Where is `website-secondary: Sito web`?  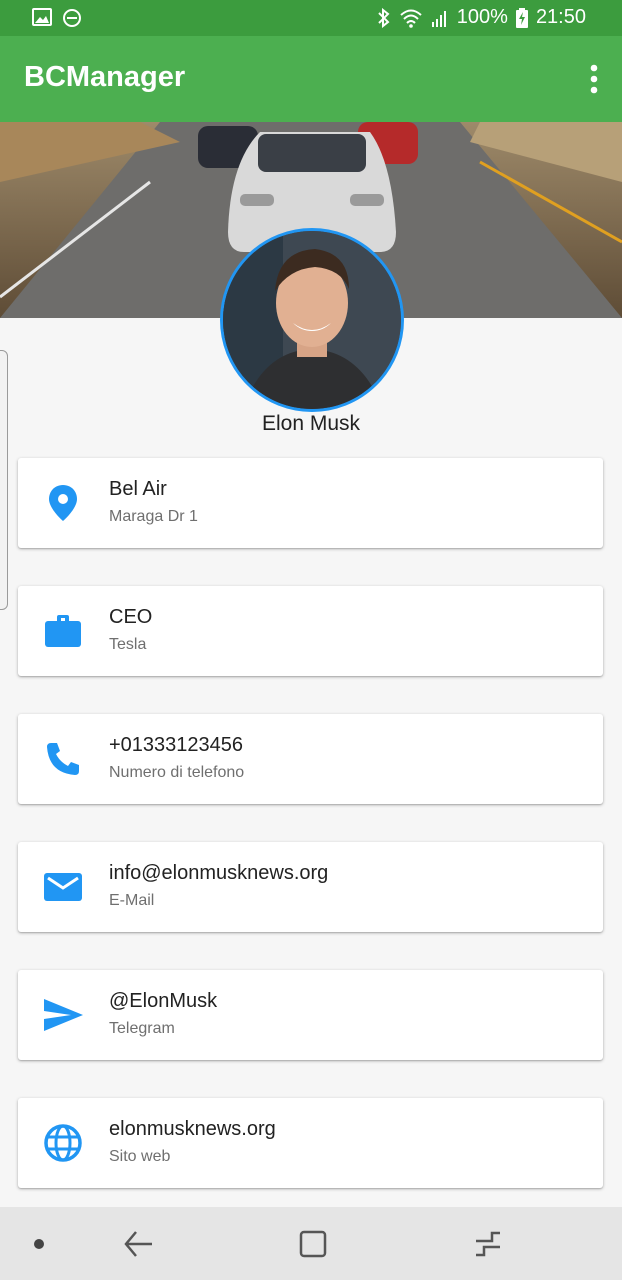 website-secondary: Sito web is located at coordinates (140, 1156).